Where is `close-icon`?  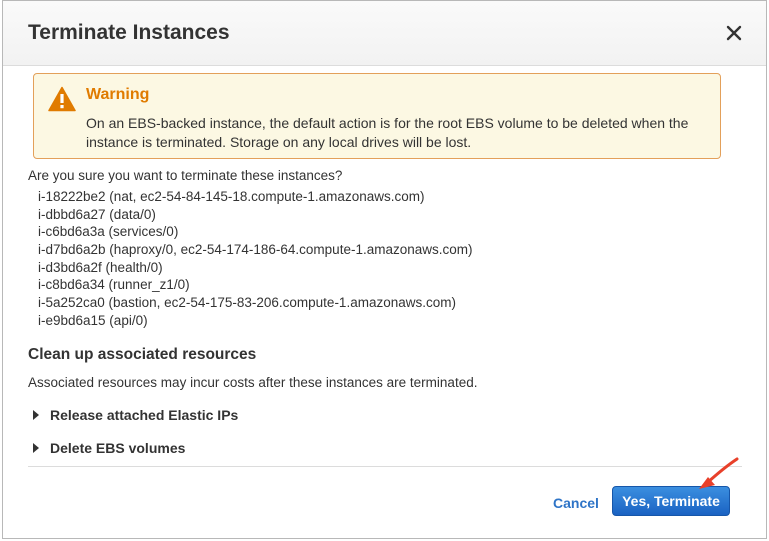 close-icon is located at coordinates (734, 33).